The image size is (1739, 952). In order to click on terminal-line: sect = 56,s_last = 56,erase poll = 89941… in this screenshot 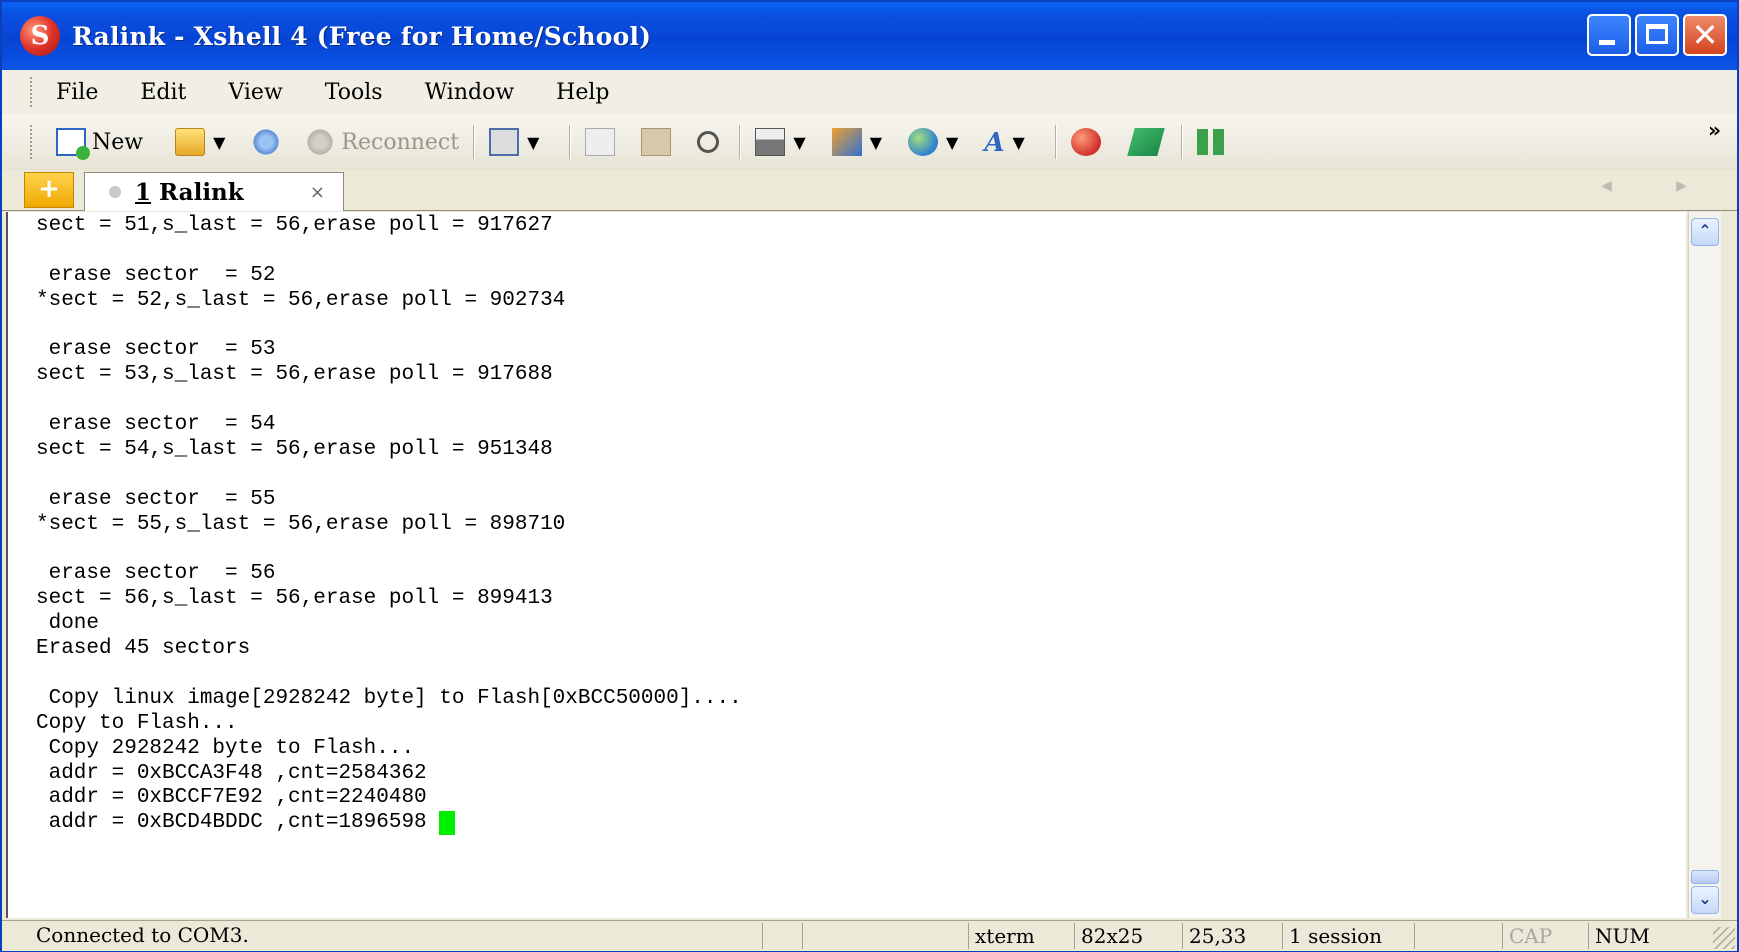, I will do `click(294, 599)`.